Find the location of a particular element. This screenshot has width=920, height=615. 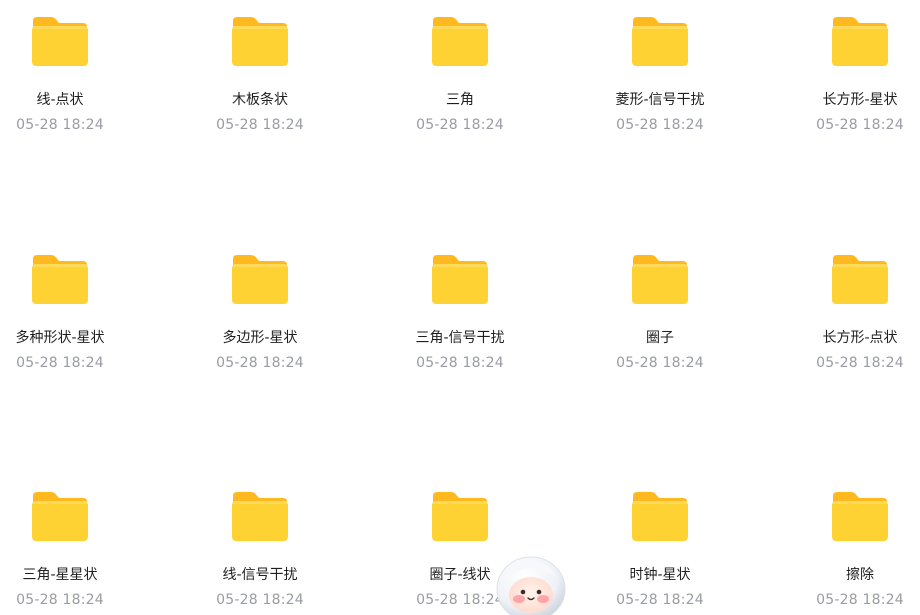

folder-name: 三角-星星状 is located at coordinates (60, 575).